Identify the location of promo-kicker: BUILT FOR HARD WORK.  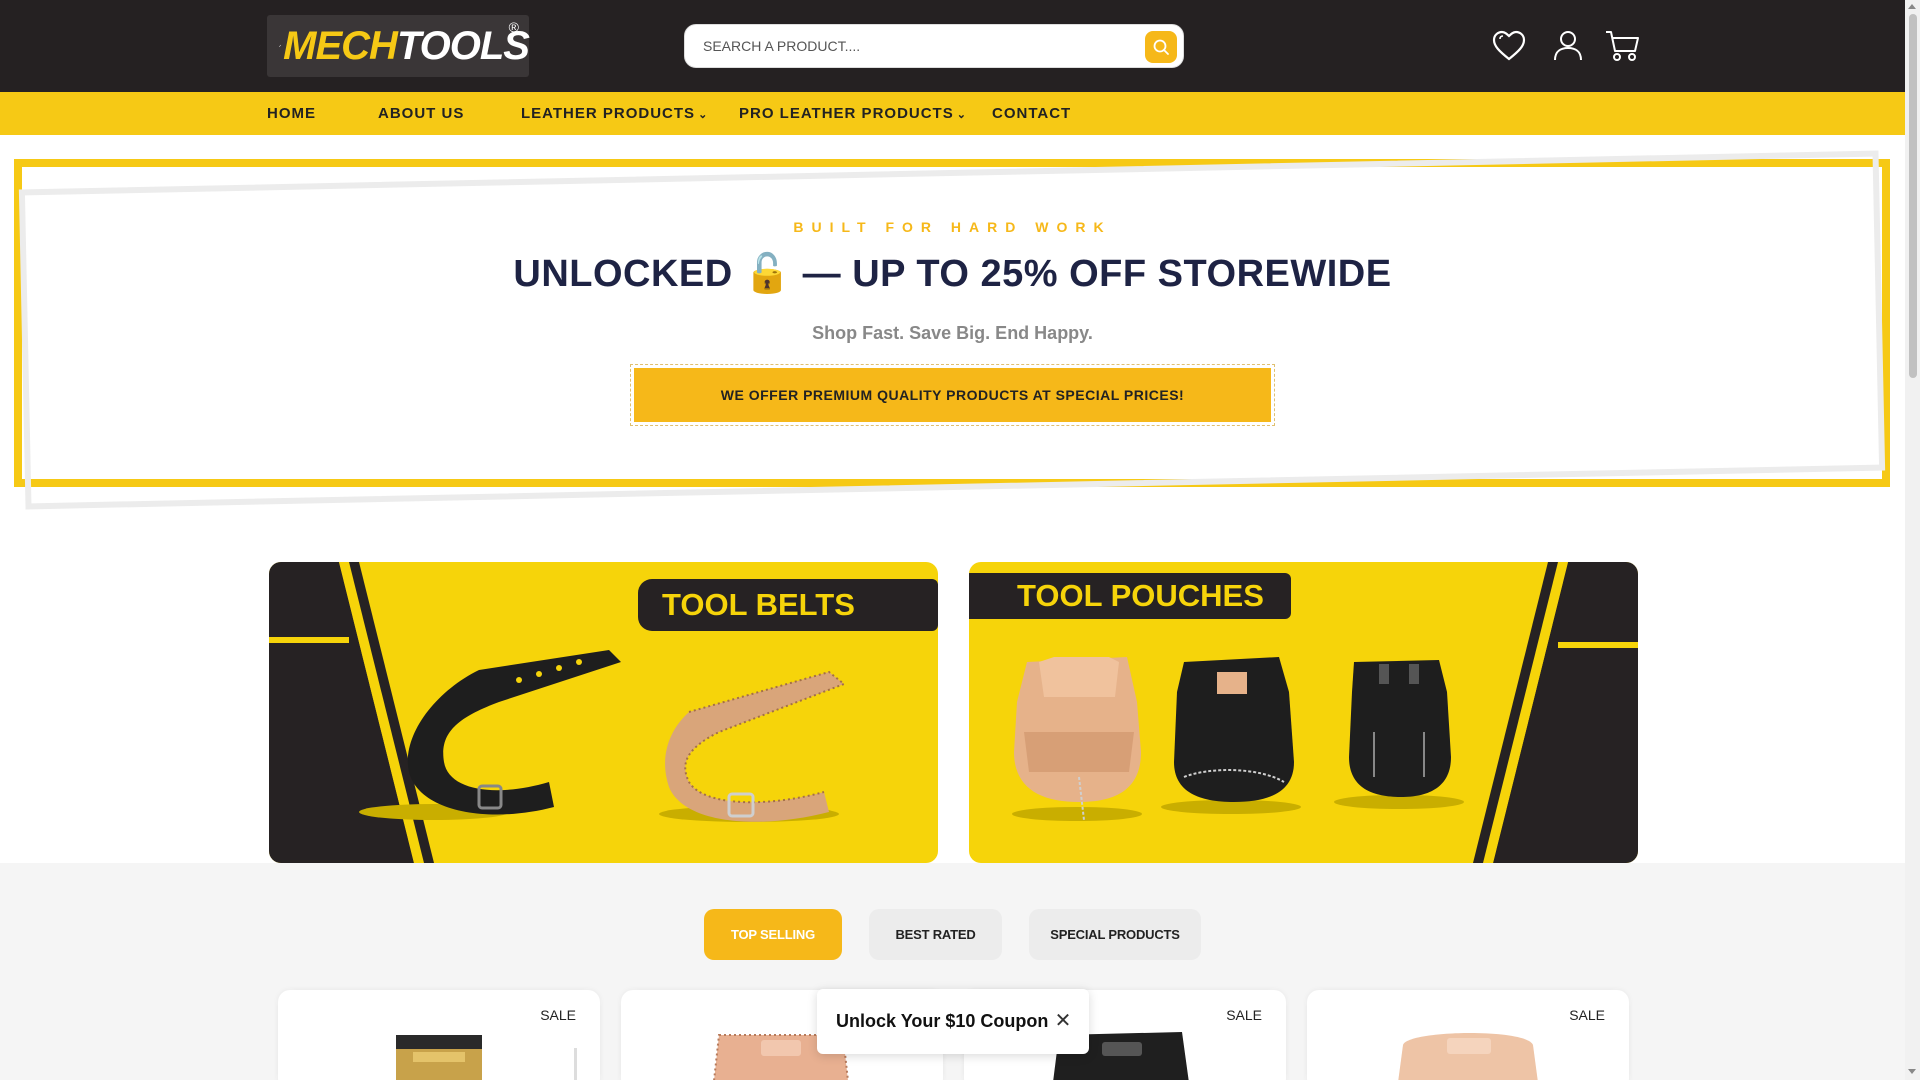
(952, 227).